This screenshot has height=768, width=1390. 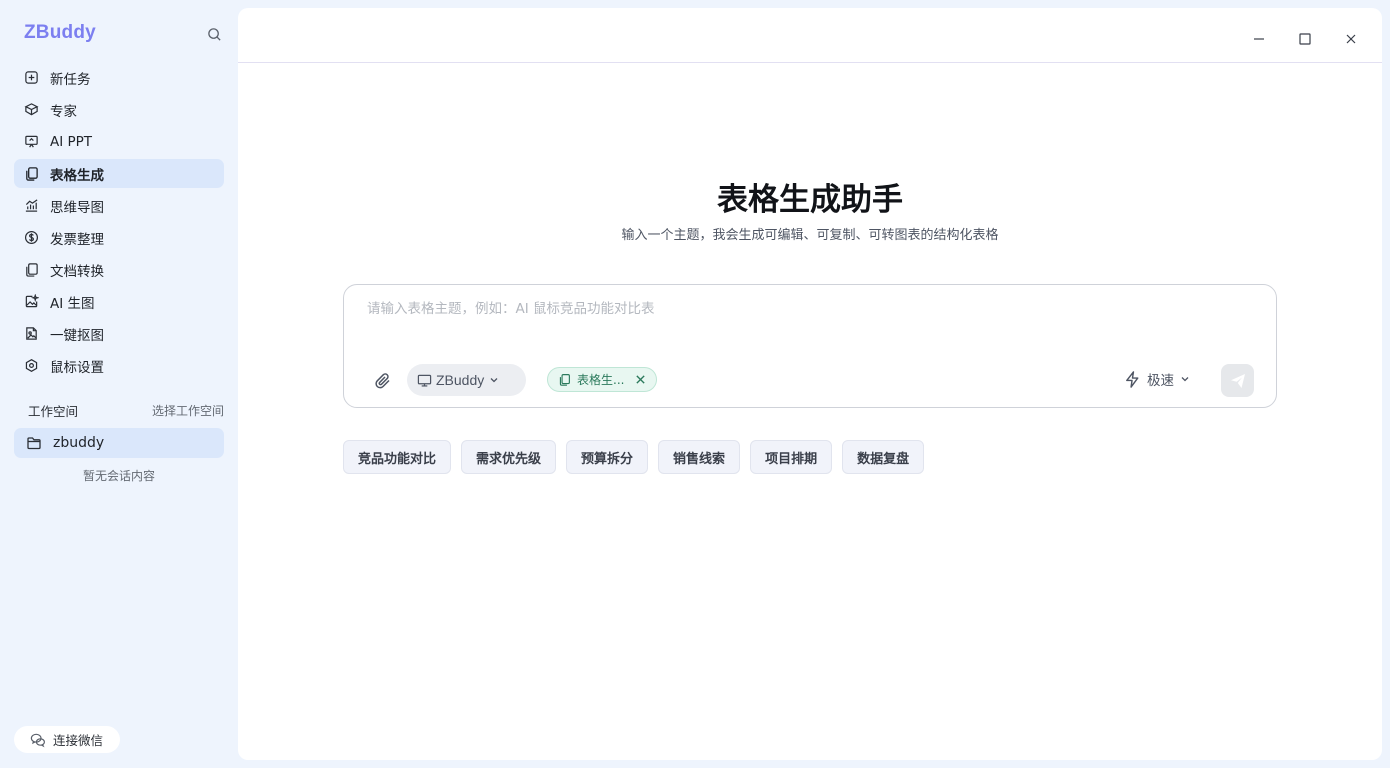 I want to click on maximize-button, so click(x=1305, y=39).